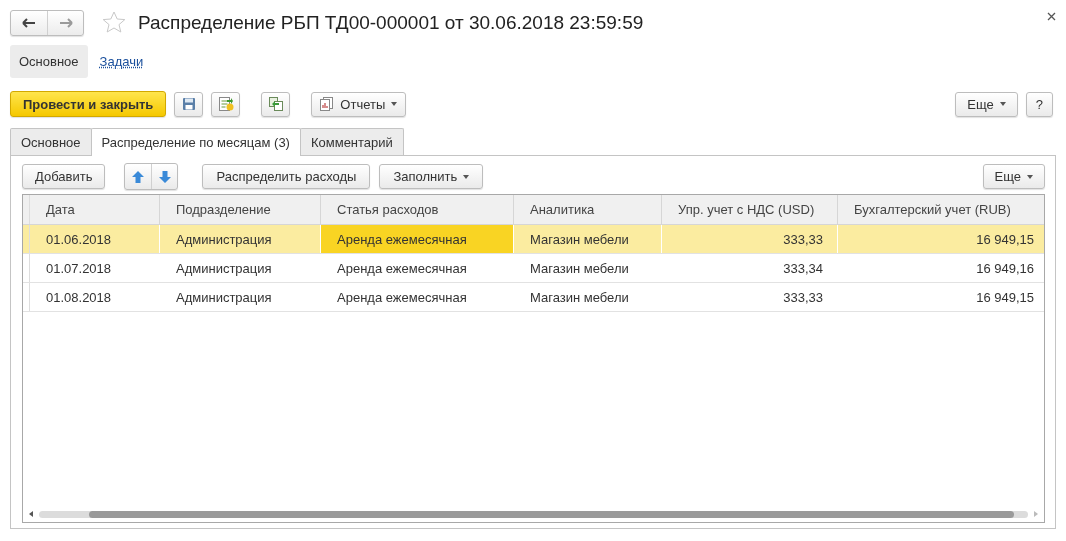 The width and height of the screenshot is (1066, 541). I want to click on document-arrow-icon, so click(225, 104).